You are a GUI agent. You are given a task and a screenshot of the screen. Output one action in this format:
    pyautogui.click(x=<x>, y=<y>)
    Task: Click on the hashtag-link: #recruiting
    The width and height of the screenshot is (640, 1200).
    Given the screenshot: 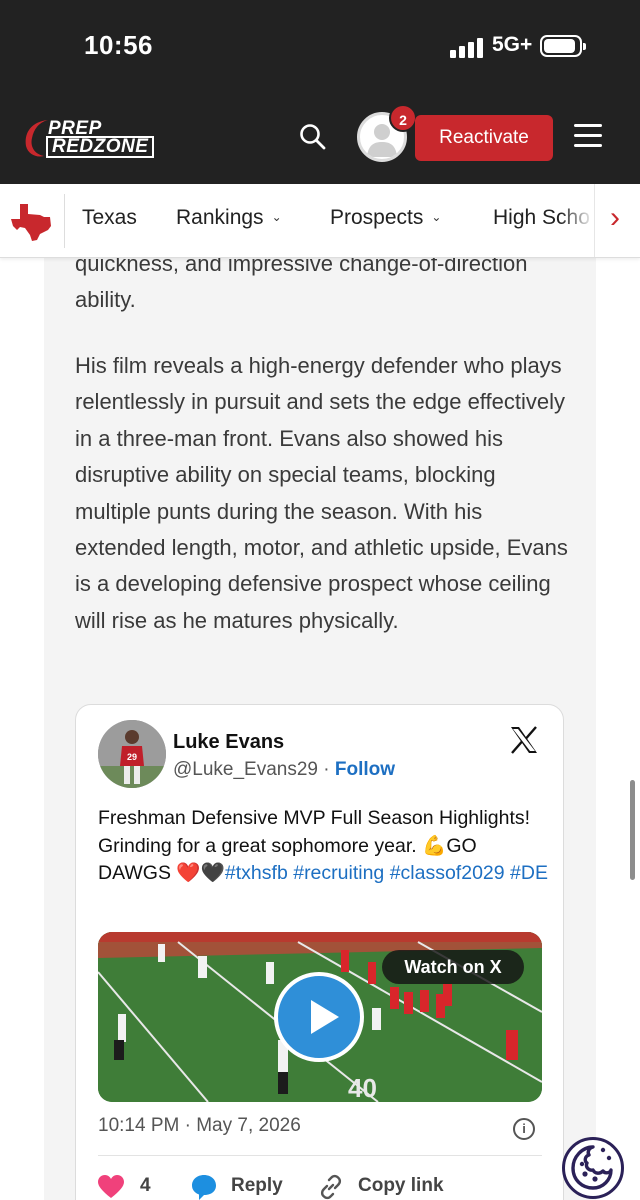 What is the action you would take?
    pyautogui.click(x=338, y=873)
    